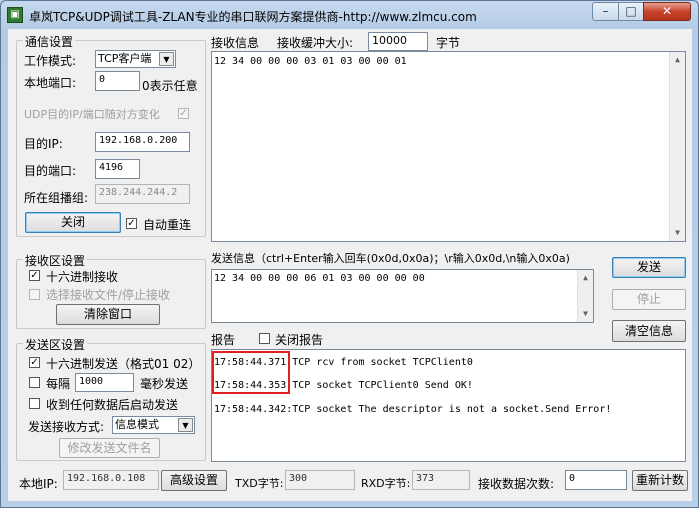 Image resolution: width=699 pixels, height=508 pixels. What do you see at coordinates (164, 384) in the screenshot?
I see `interval-unit: 毫秒发送` at bounding box center [164, 384].